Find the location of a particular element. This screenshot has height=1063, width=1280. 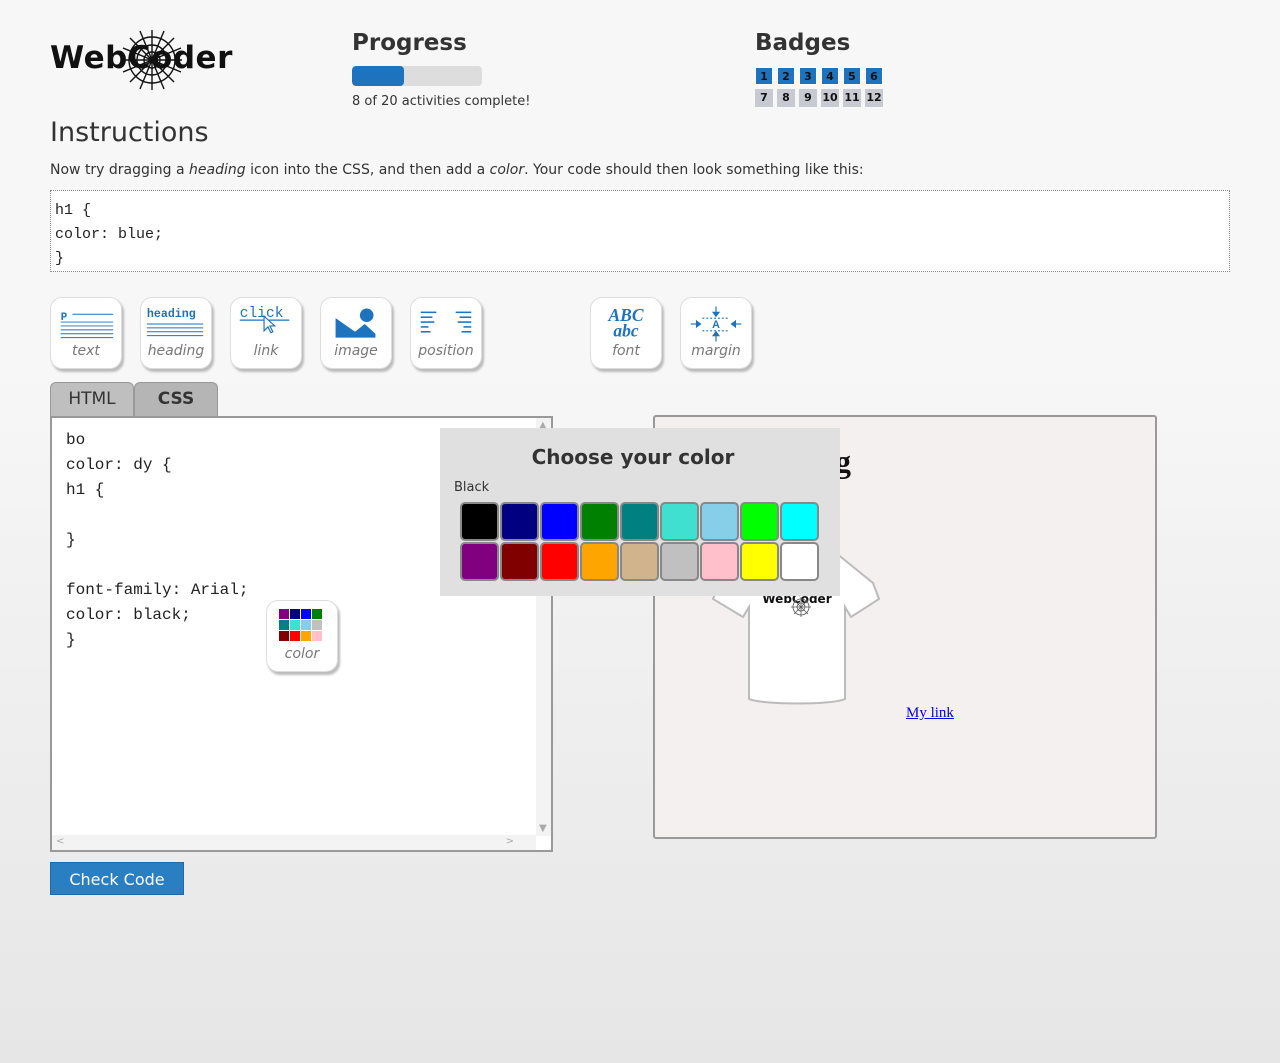

instructions-title: Instructions is located at coordinates (129, 132).